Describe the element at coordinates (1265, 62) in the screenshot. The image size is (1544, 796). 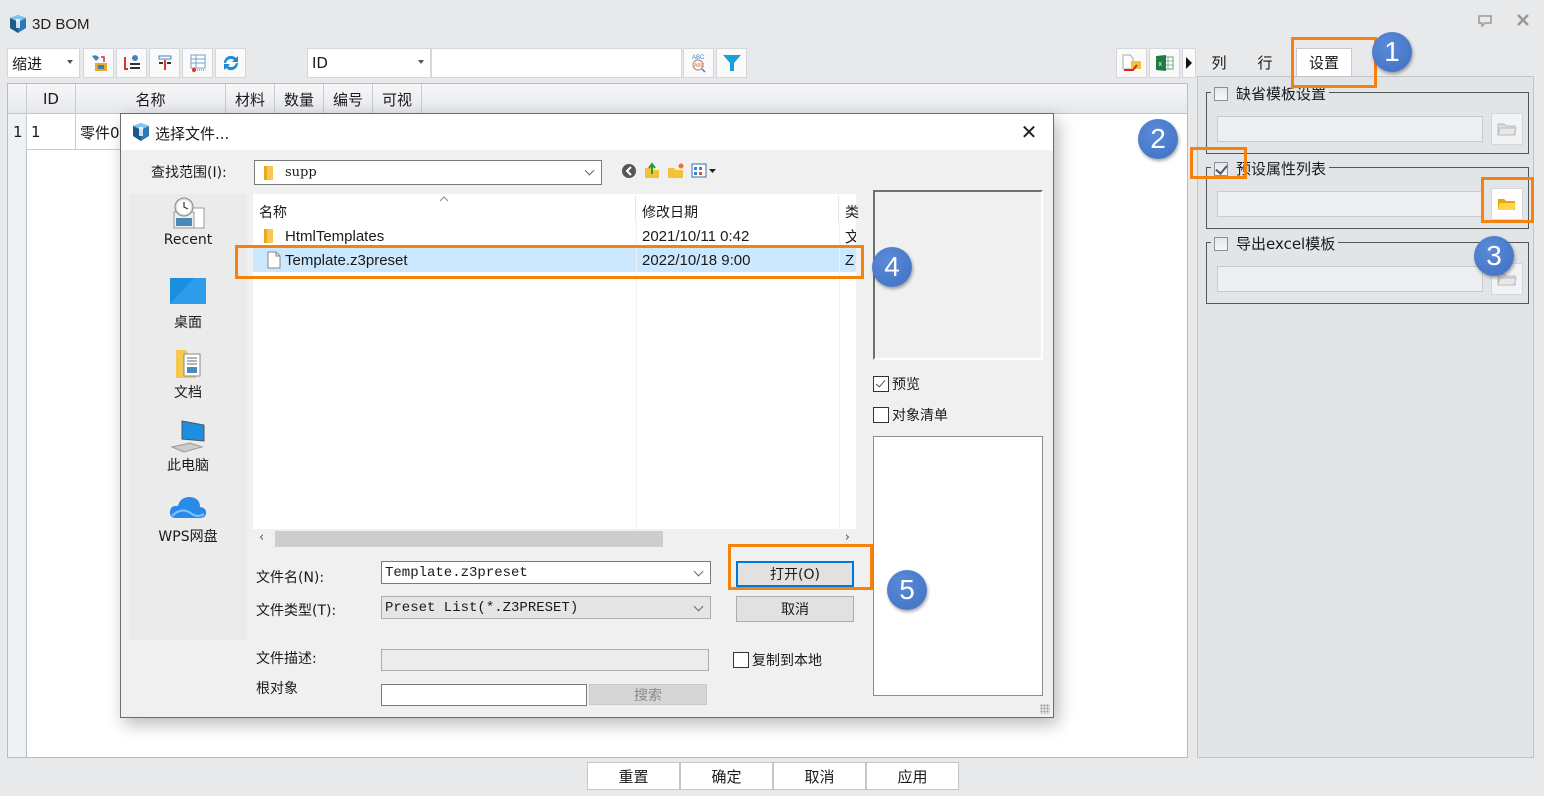
I see `tab-rows: 行` at that location.